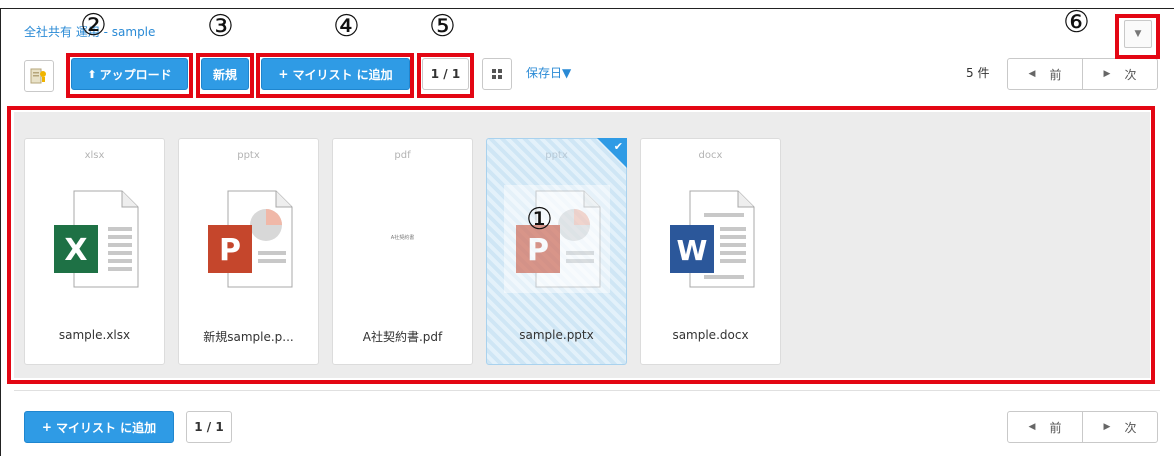 The image size is (1174, 456). Describe the element at coordinates (346, 26) in the screenshot. I see `annotation-number-4: ④` at that location.